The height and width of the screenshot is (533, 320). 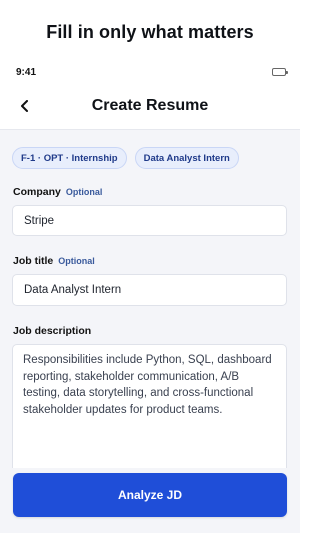 I want to click on company-field: Stripe, so click(x=149, y=220).